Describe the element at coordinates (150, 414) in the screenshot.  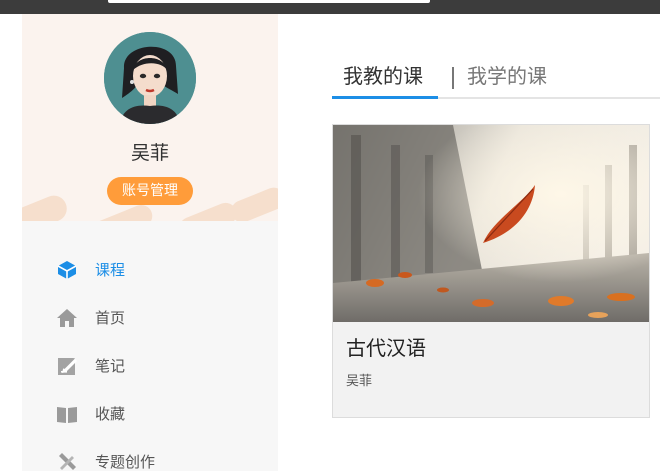
I see `sidebar-item-favorites: 收藏` at that location.